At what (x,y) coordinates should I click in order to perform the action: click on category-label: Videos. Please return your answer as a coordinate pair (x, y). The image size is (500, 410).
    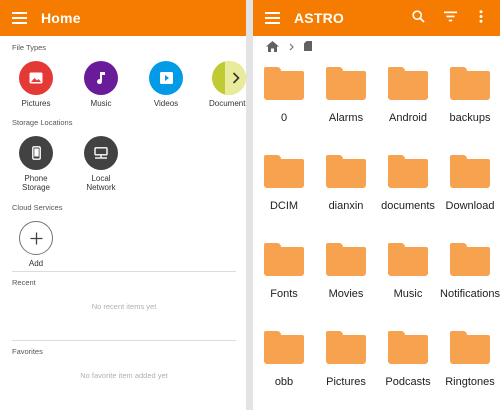
    Looking at the image, I should click on (166, 103).